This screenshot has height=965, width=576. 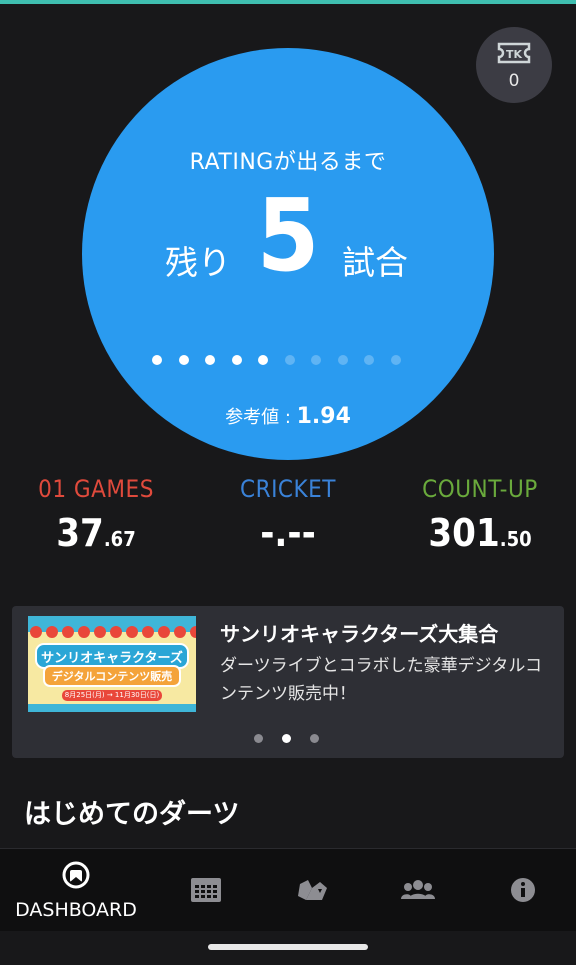 I want to click on dashboard-icon, so click(x=76, y=875).